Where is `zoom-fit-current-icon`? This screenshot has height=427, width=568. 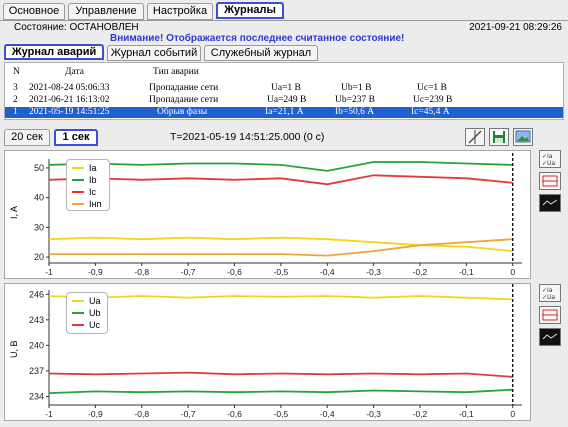 zoom-fit-current-icon is located at coordinates (550, 181).